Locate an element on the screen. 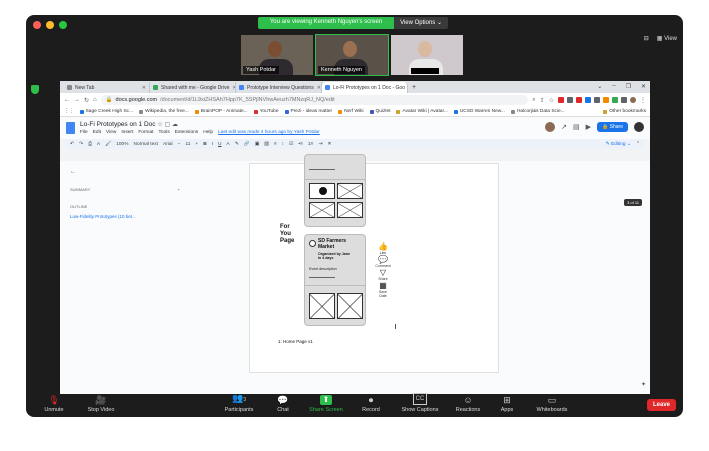 This screenshot has width=709, height=451. menu-help: Help is located at coordinates (208, 132).